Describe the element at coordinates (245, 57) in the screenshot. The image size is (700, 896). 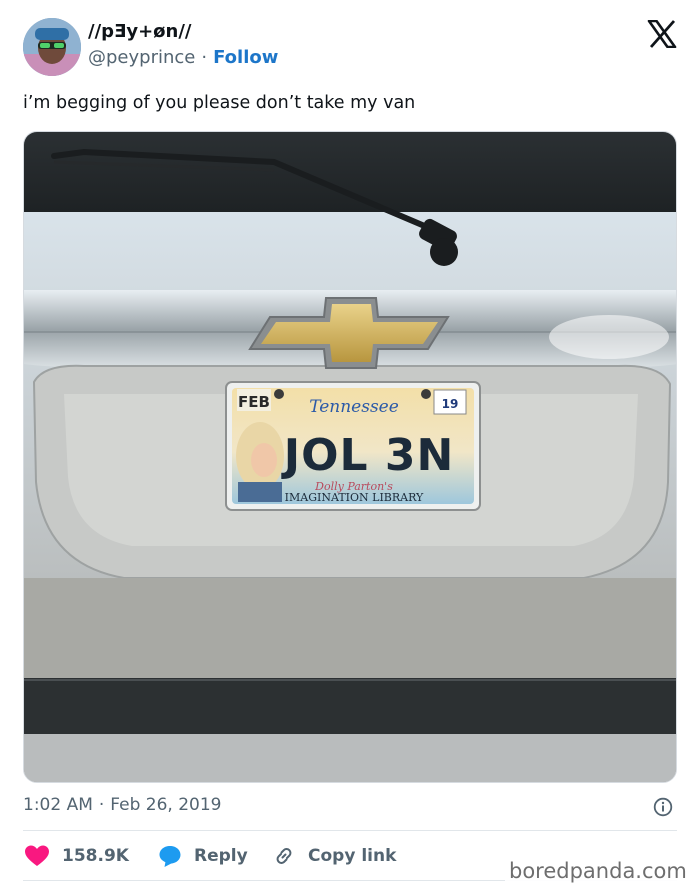
I see `follow-button: Follow` at that location.